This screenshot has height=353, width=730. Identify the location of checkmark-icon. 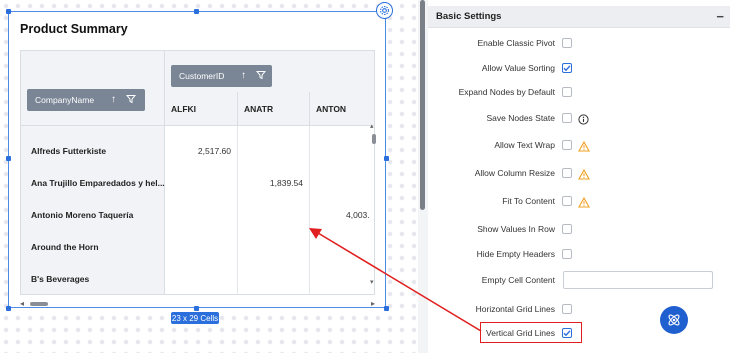
(567, 68).